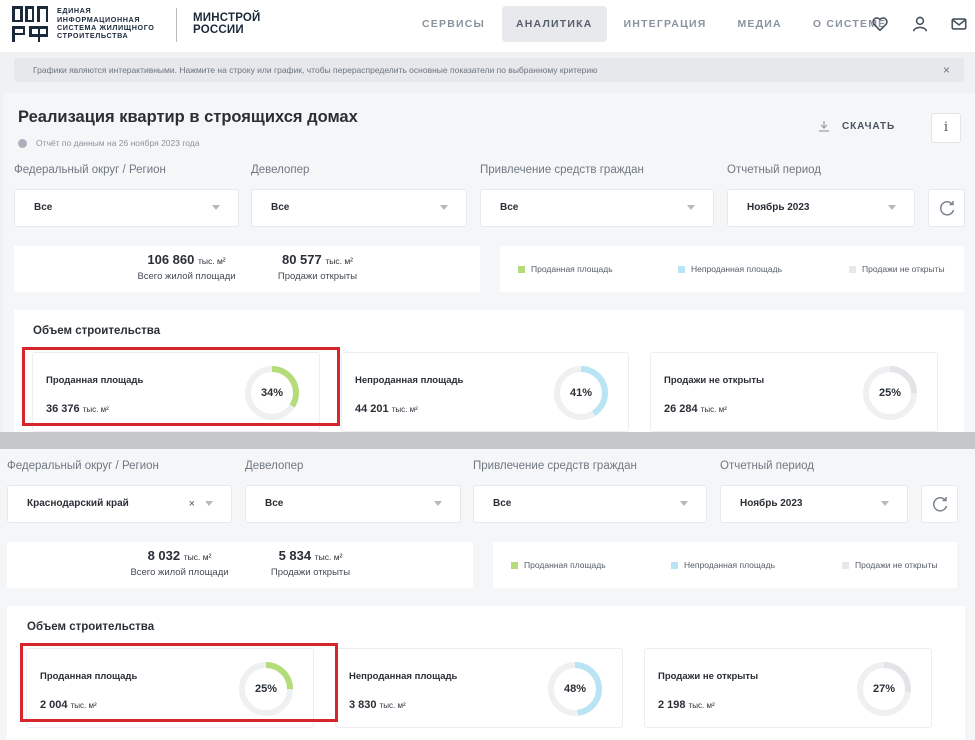 The width and height of the screenshot is (975, 740). I want to click on metric-not-open-name: Продажи не открыты, so click(714, 380).